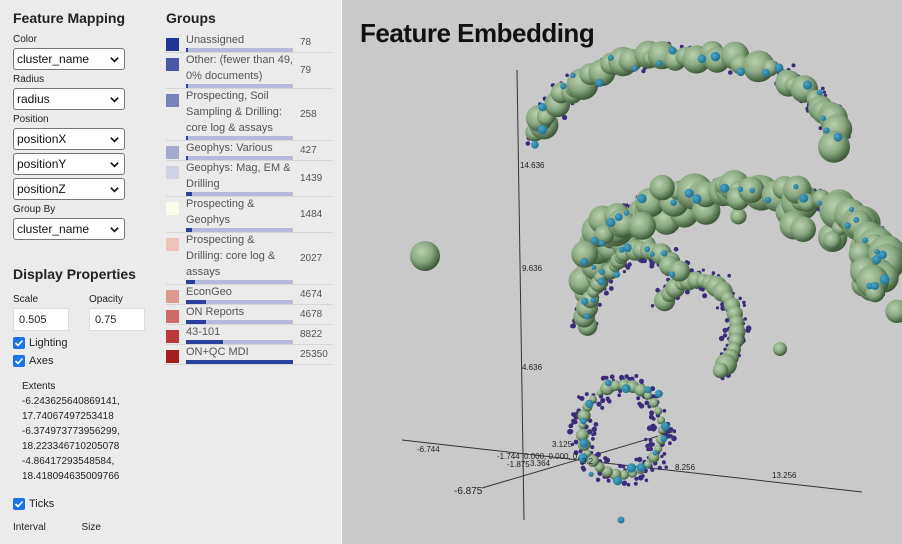 Image resolution: width=902 pixels, height=544 pixels. What do you see at coordinates (41, 319) in the screenshot?
I see `scale-input: 0.505` at bounding box center [41, 319].